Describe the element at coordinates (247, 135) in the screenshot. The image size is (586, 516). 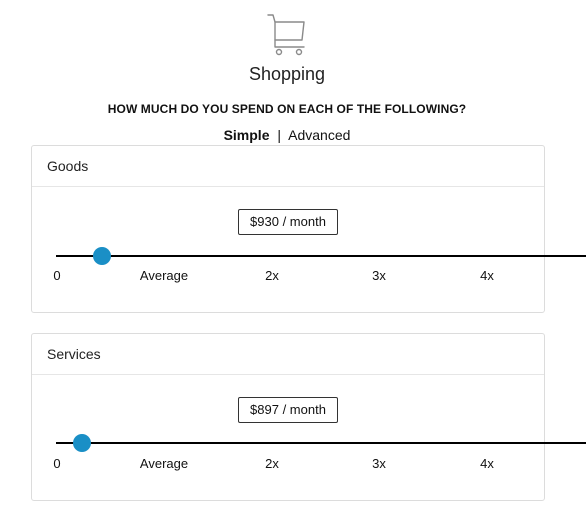
I see `mode-simple-link: Simple` at that location.